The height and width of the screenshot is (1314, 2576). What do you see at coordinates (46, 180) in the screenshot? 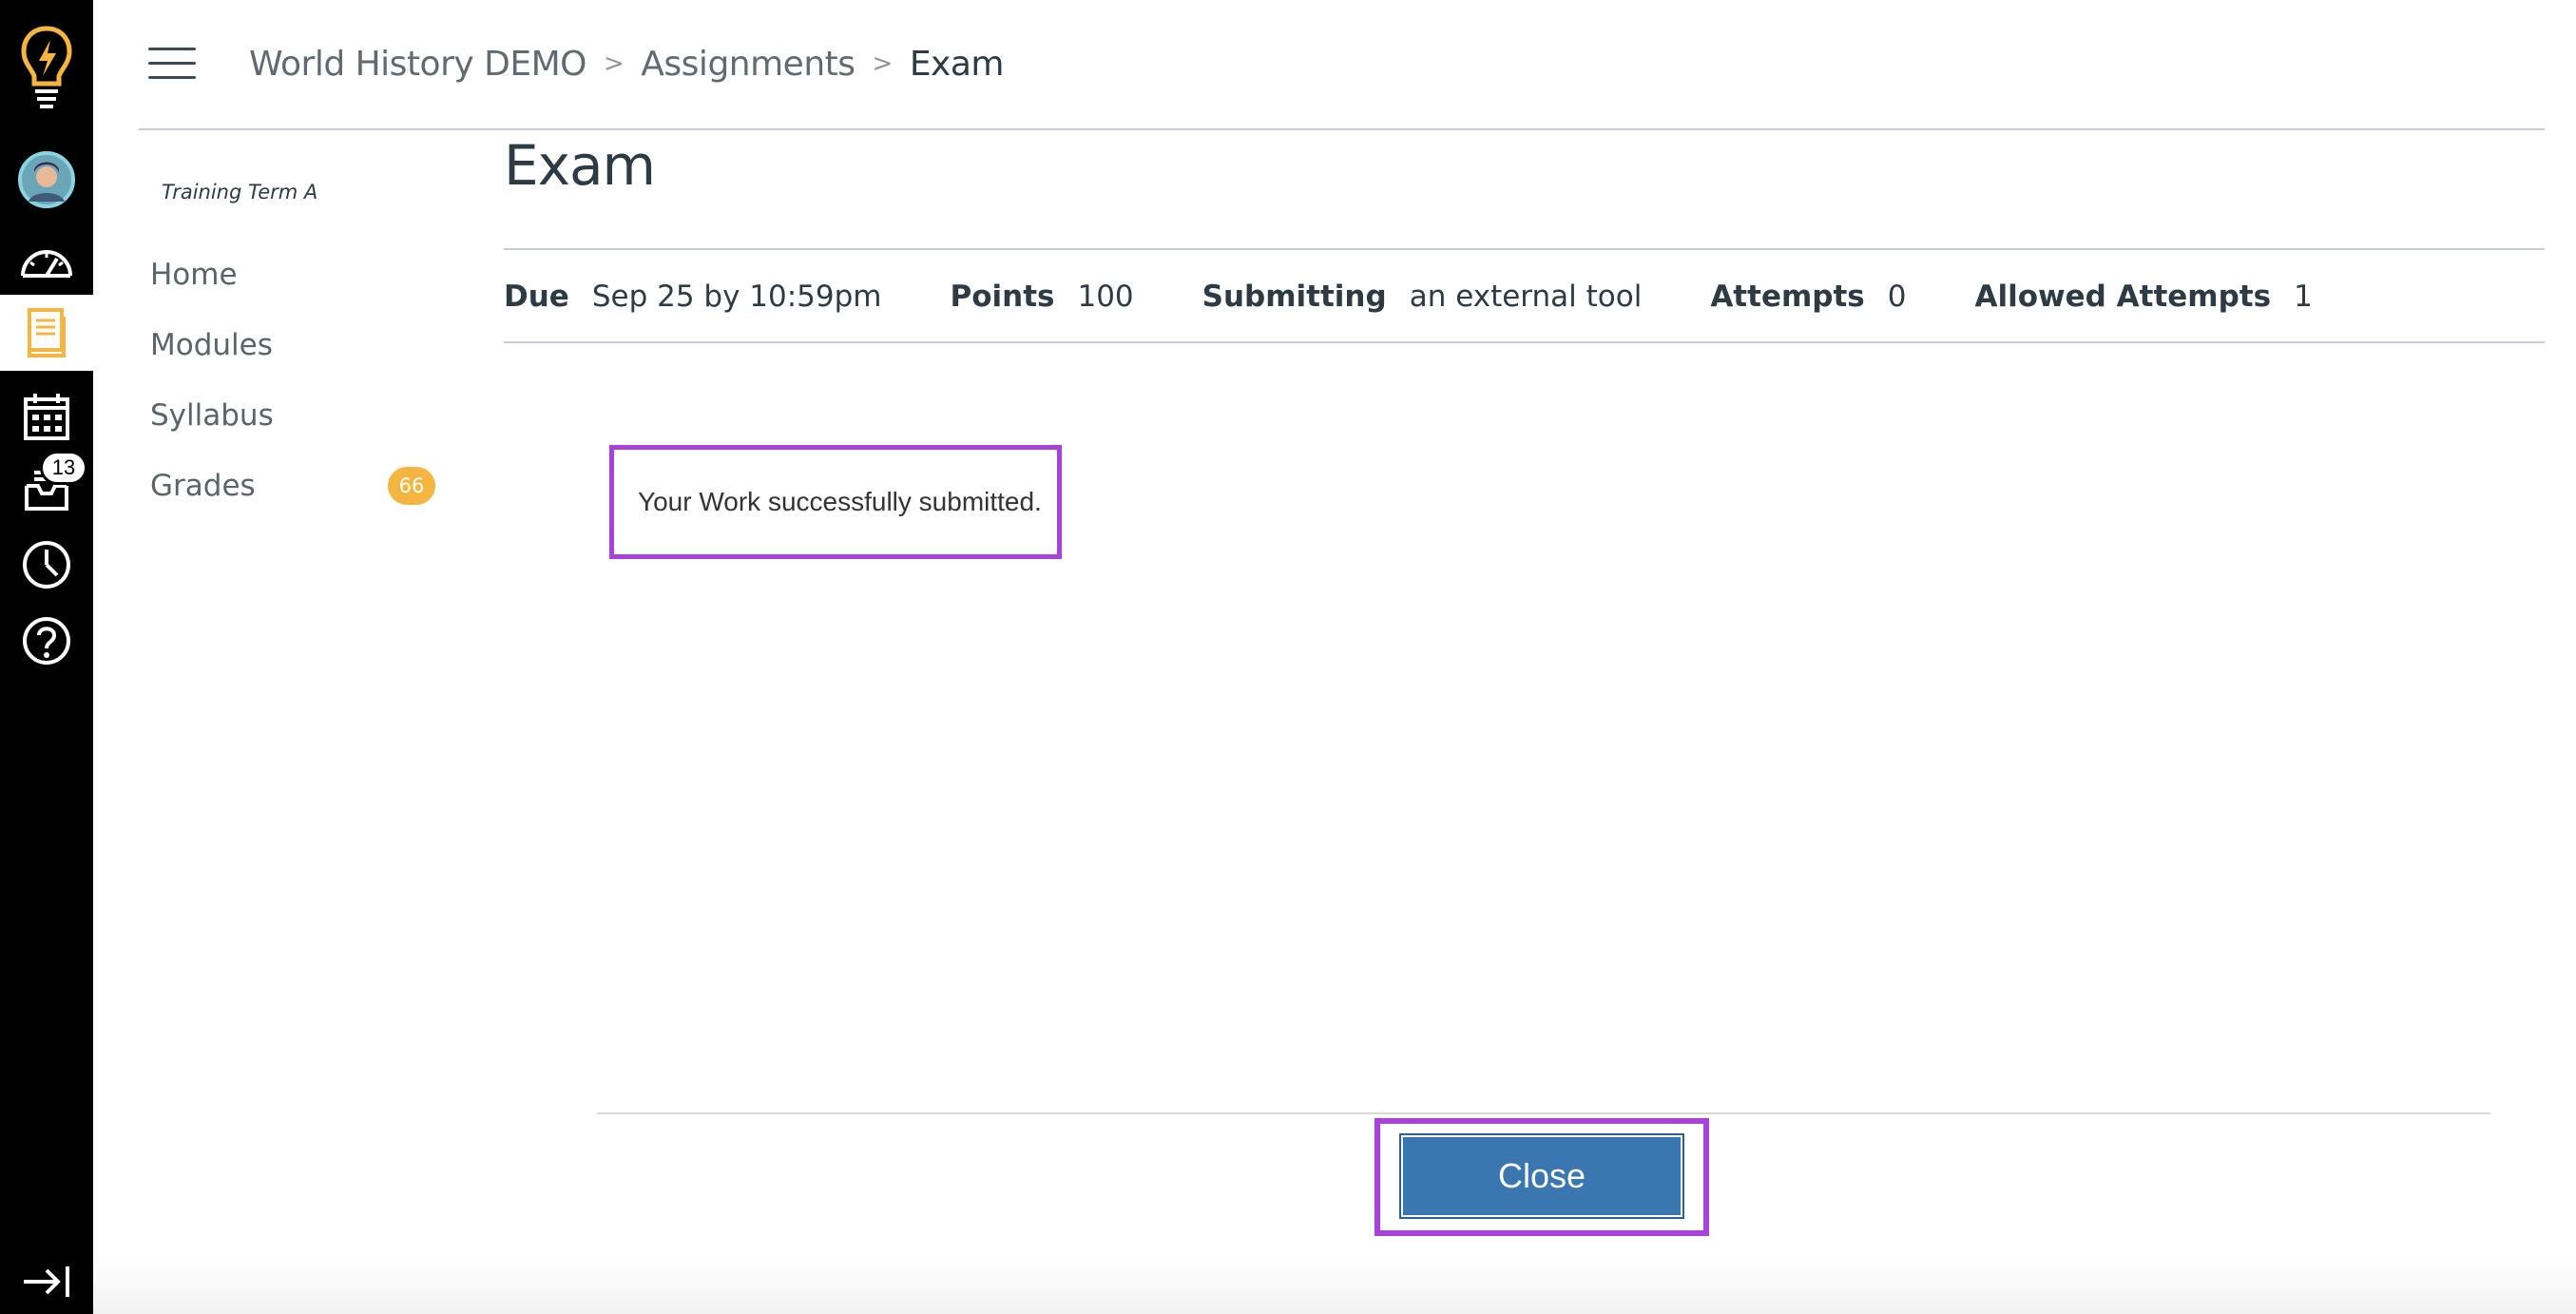
I see `account-avatar` at bounding box center [46, 180].